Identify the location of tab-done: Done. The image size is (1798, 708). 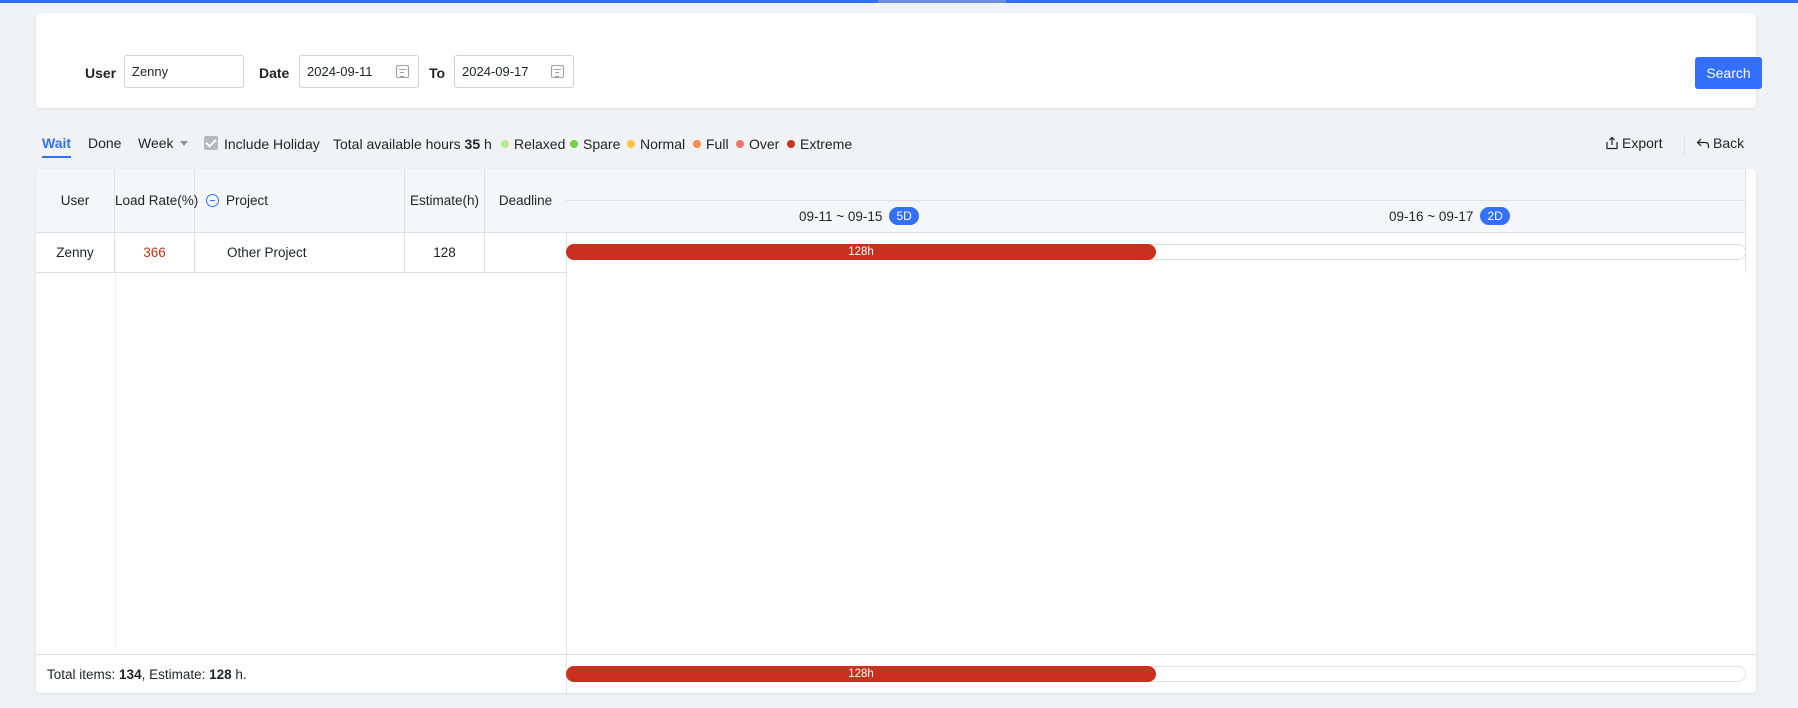
(104, 143).